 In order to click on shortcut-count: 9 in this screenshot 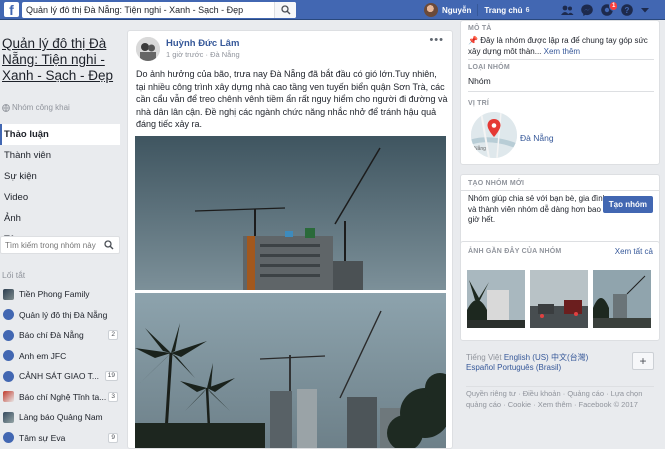, I will do `click(113, 437)`.